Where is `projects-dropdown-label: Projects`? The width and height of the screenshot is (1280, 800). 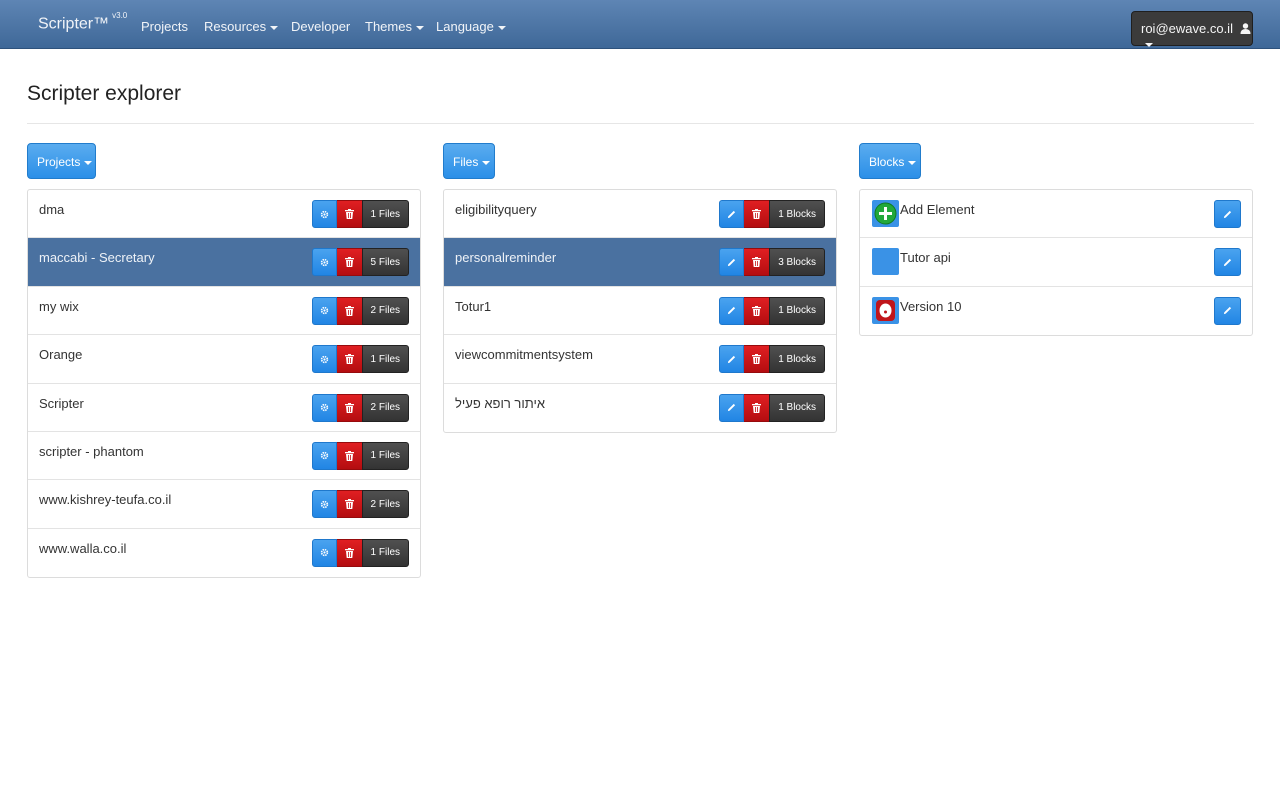
projects-dropdown-label: Projects is located at coordinates (59, 162).